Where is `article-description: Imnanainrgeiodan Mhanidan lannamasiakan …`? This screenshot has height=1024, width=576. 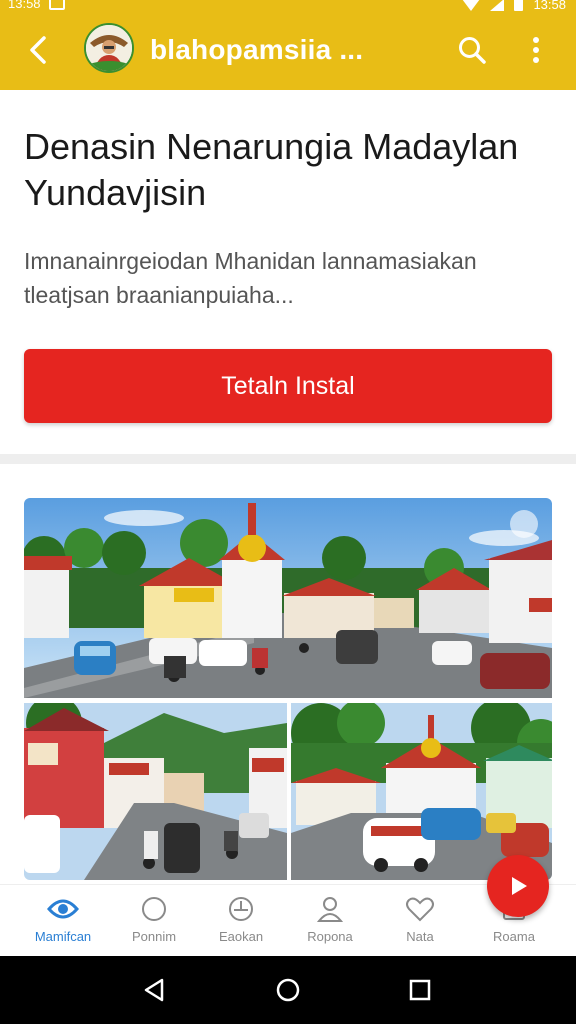
article-description: Imnanainrgeiodan Mhanidan lannamasiakan … is located at coordinates (250, 278).